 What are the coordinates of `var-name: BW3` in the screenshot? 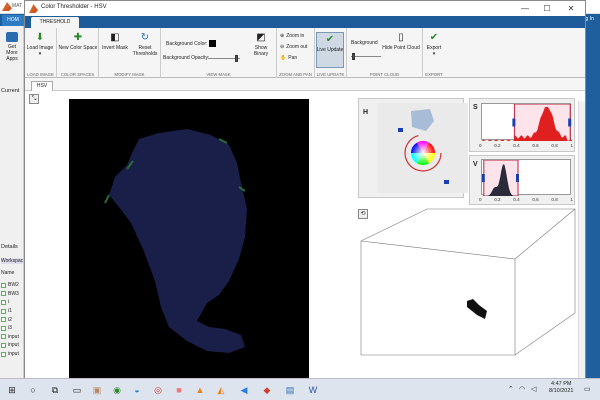 It's located at (13, 293).